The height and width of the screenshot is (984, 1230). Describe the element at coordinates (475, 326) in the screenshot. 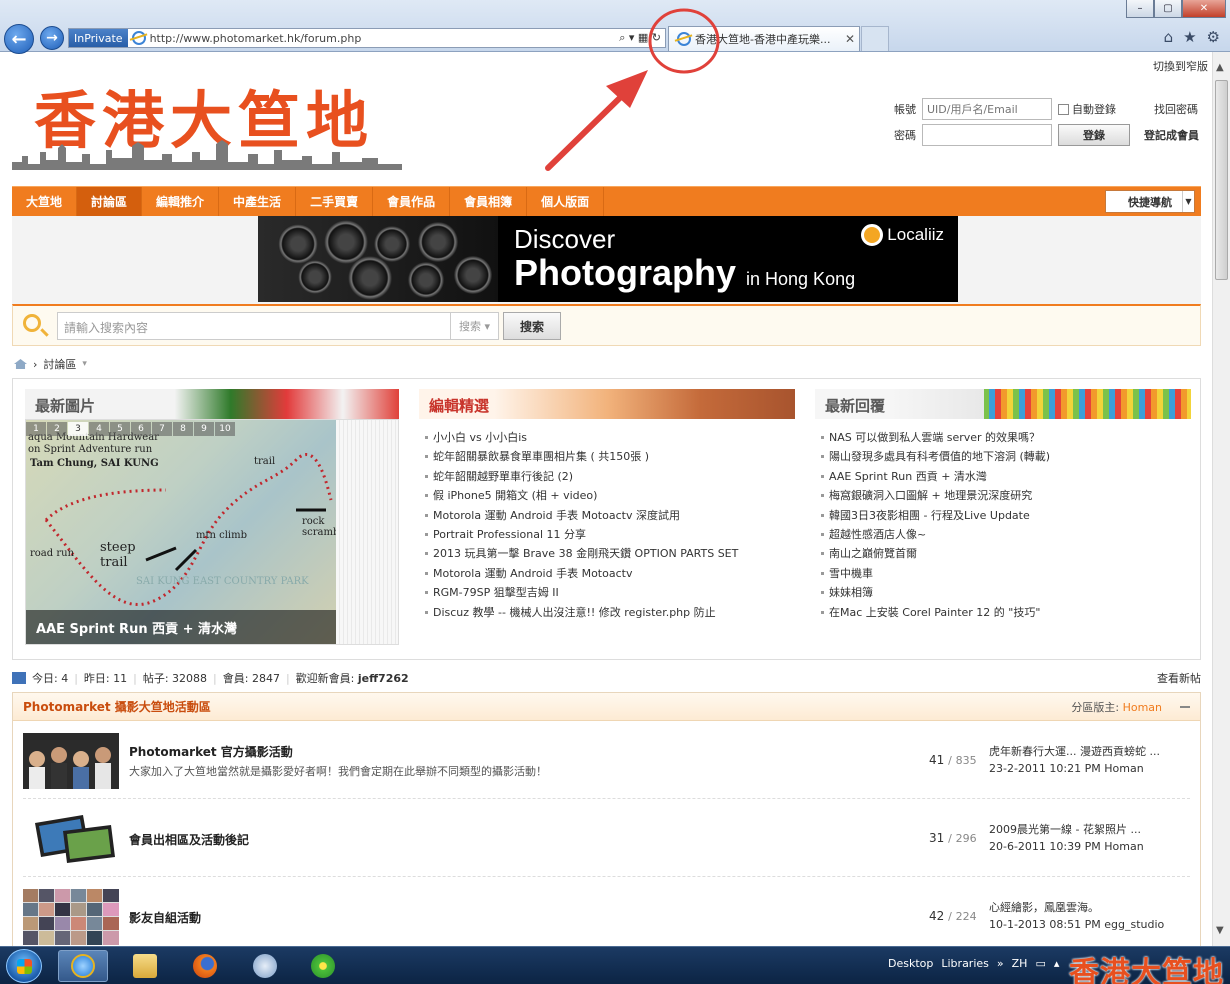

I see `search-type-select: 搜索 ▾` at that location.